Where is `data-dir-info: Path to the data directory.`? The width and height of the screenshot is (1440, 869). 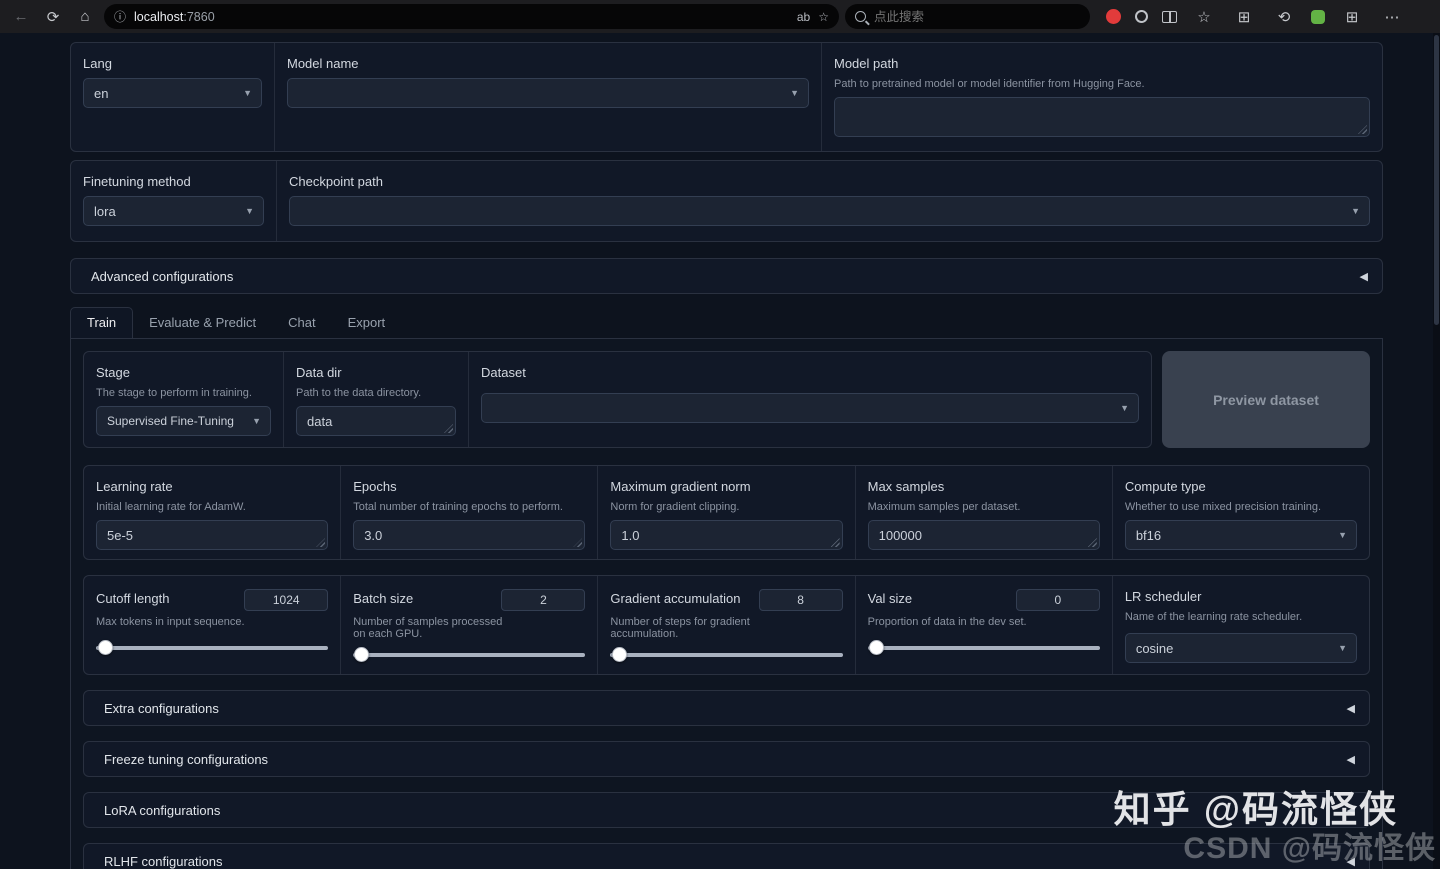
data-dir-info: Path to the data directory. is located at coordinates (359, 393).